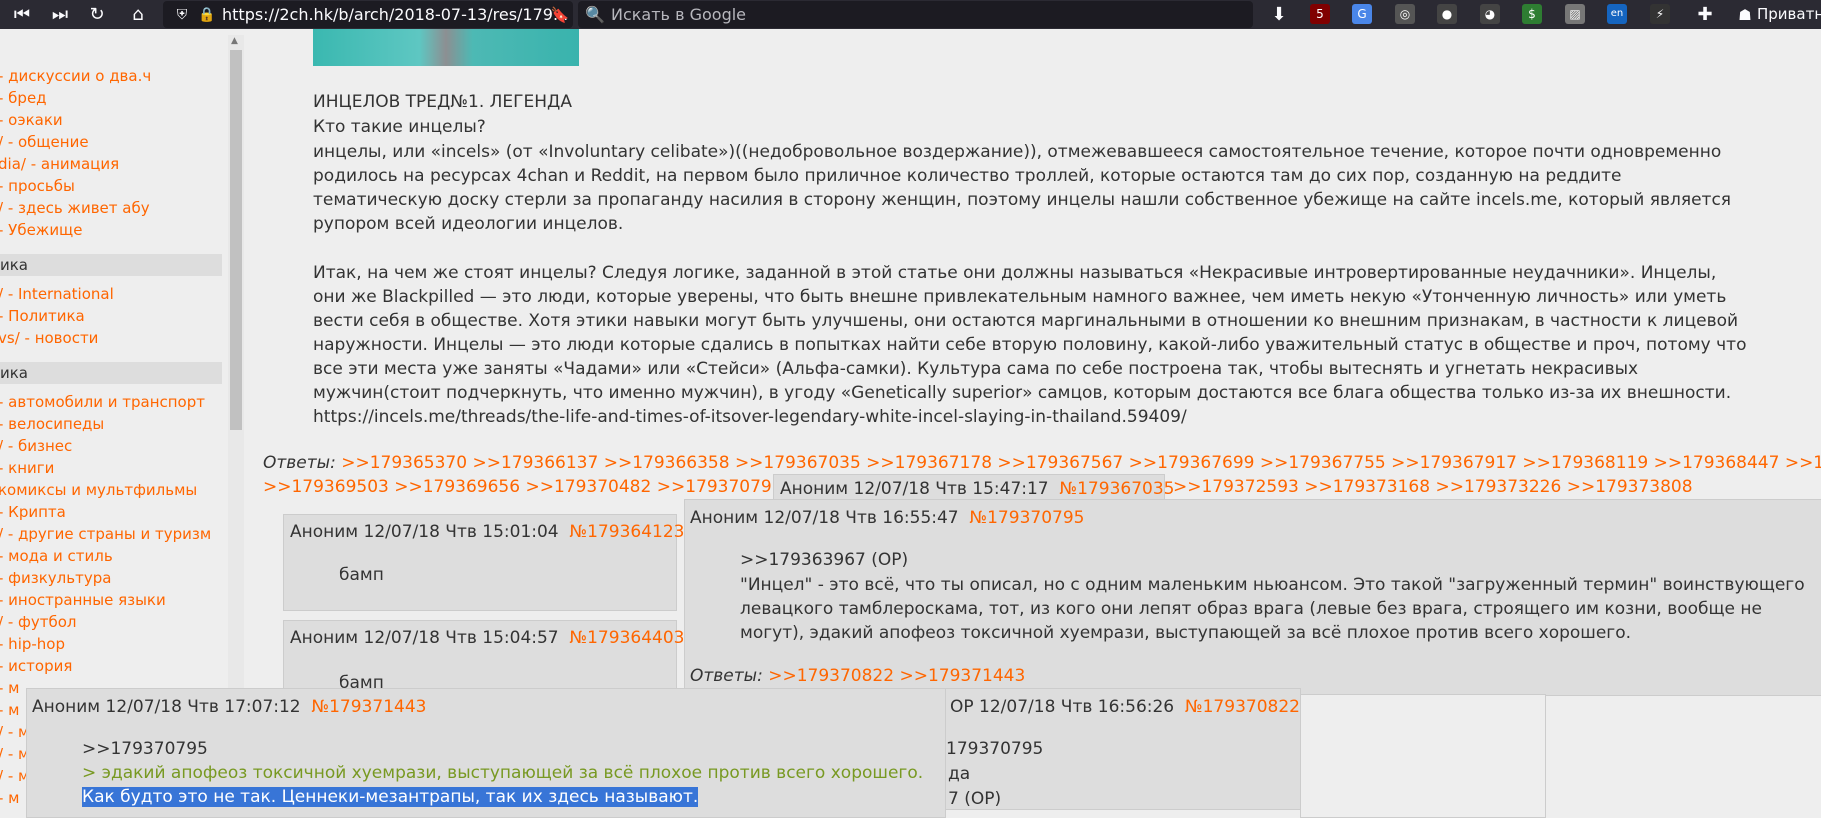  I want to click on sidebar-item: - бред, so click(23, 98).